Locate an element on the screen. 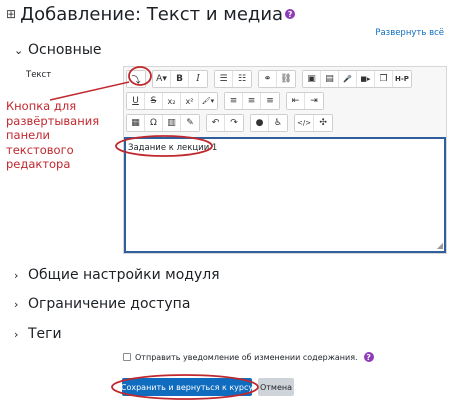 This screenshot has height=412, width=474. toolbar-row-1: ⤵ A▾ B I ☰ ☷ ⚭ ⛓ ▣ ▤ 🎤 ■▸ ❐ H-P is located at coordinates (272, 79).